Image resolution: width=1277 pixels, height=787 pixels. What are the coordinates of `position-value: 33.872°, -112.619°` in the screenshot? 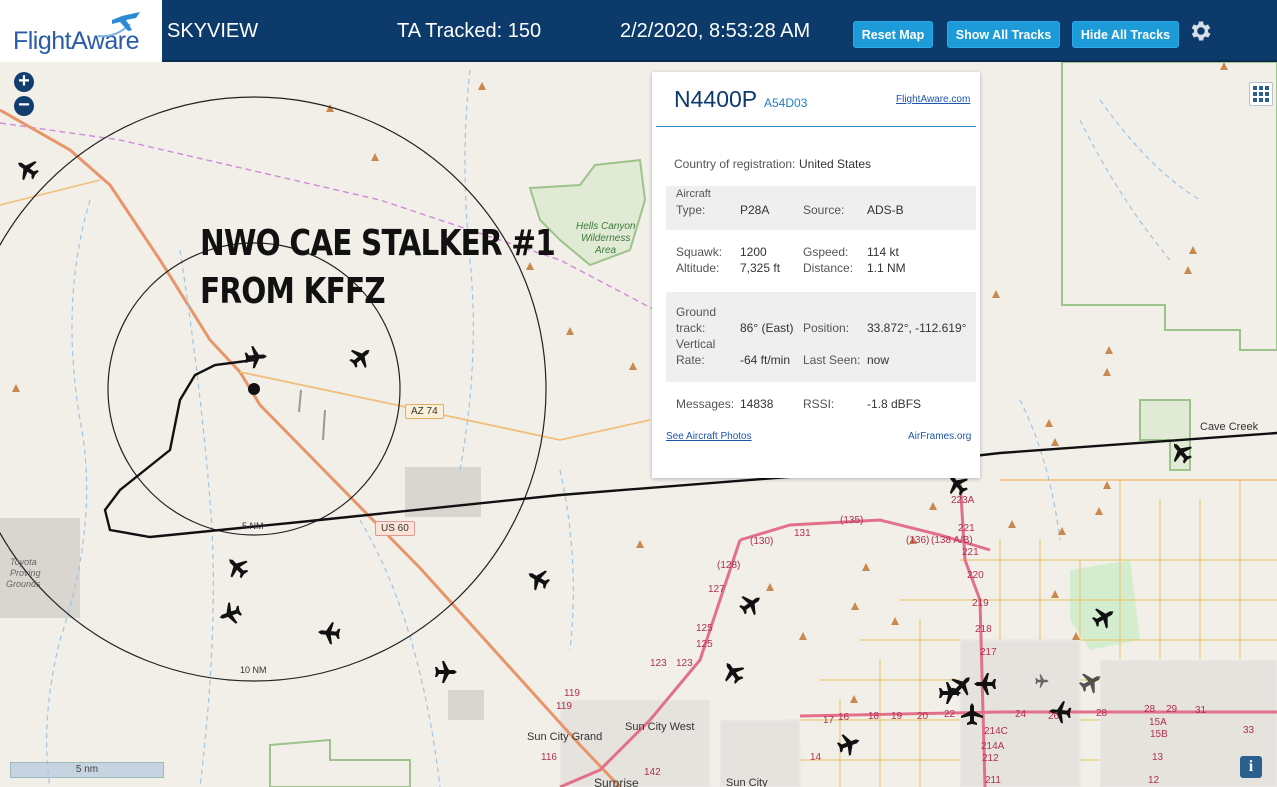 It's located at (917, 328).